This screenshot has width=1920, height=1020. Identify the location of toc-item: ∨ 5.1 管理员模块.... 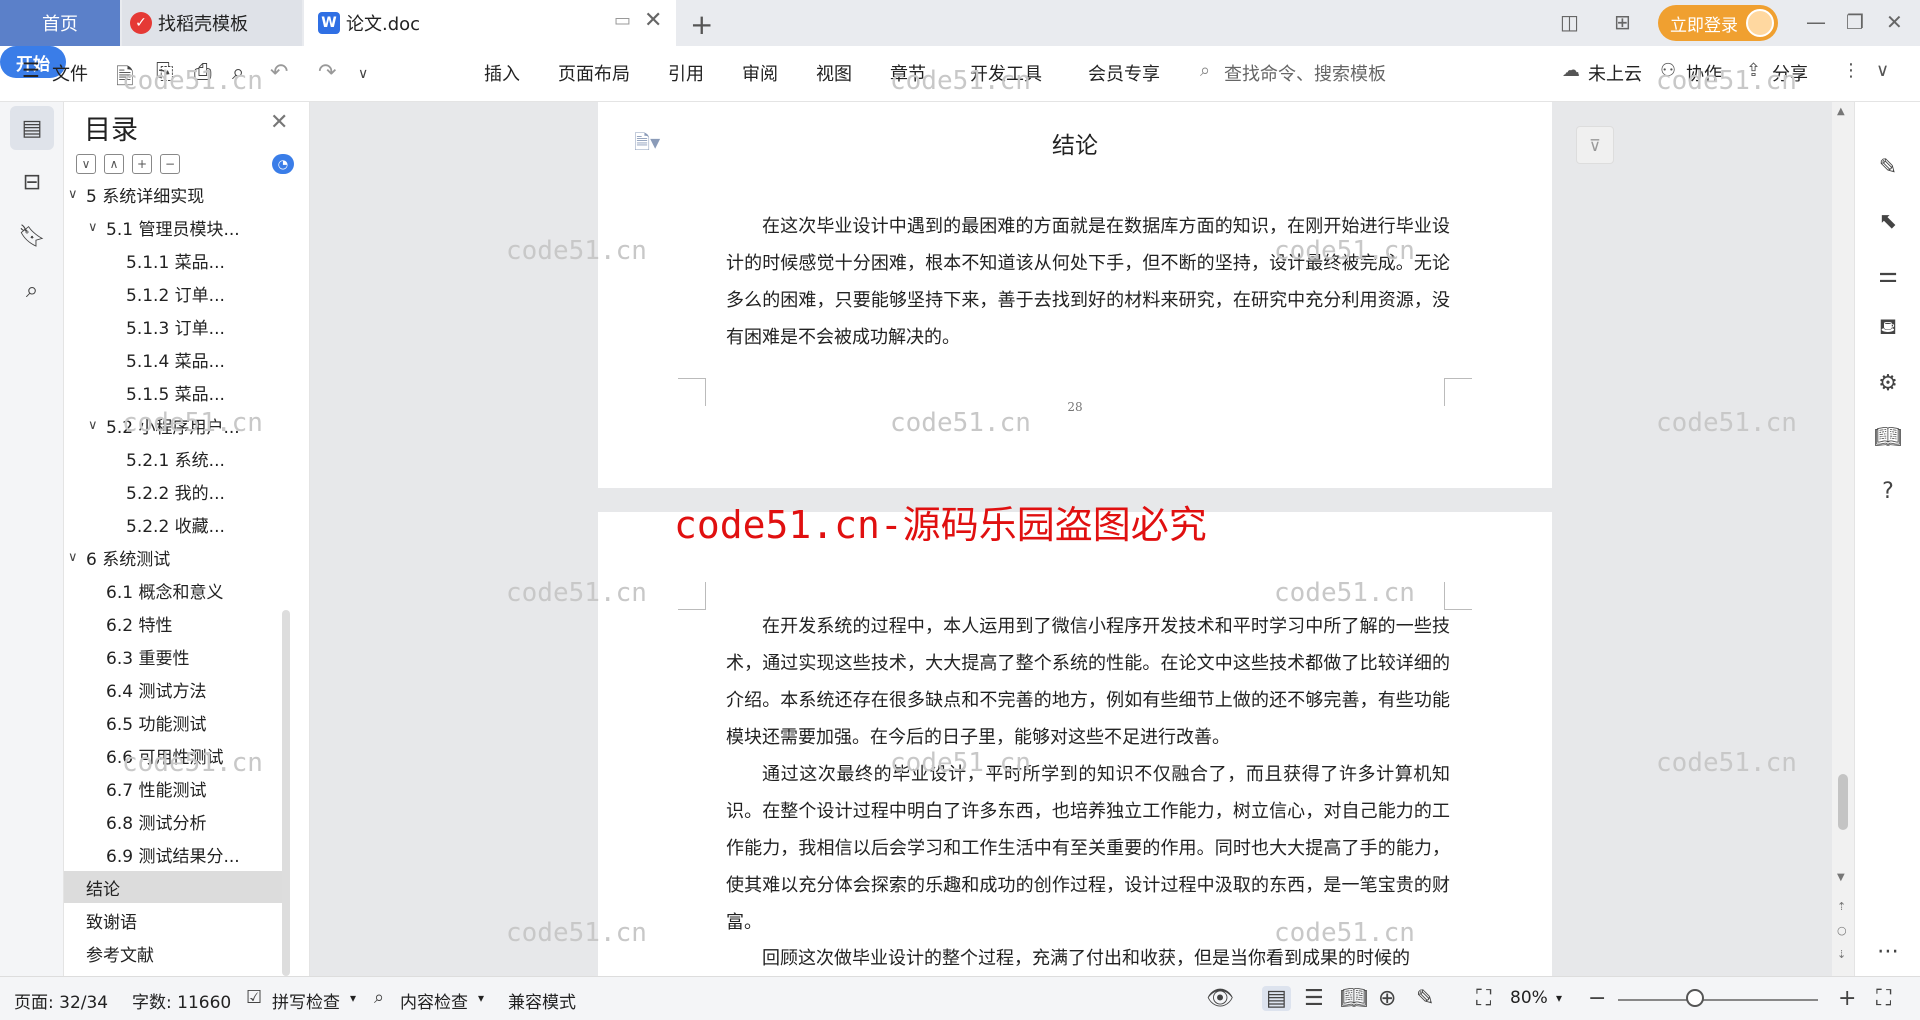
(173, 227).